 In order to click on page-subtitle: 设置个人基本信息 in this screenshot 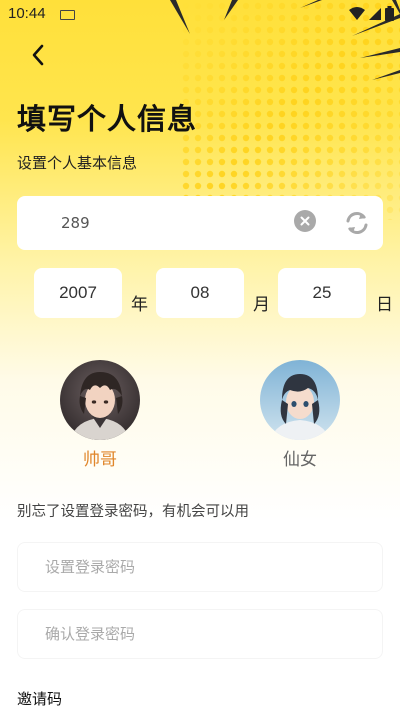, I will do `click(77, 163)`.